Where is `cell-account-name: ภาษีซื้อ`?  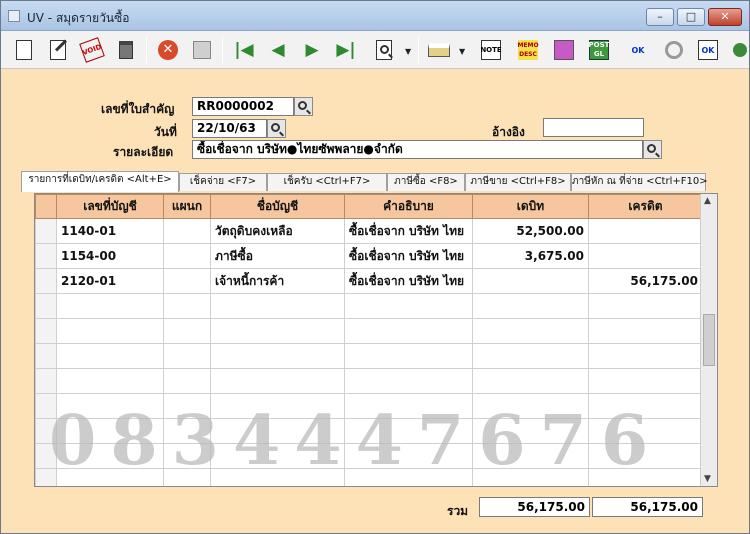
cell-account-name: ภาษีซื้อ is located at coordinates (277, 256).